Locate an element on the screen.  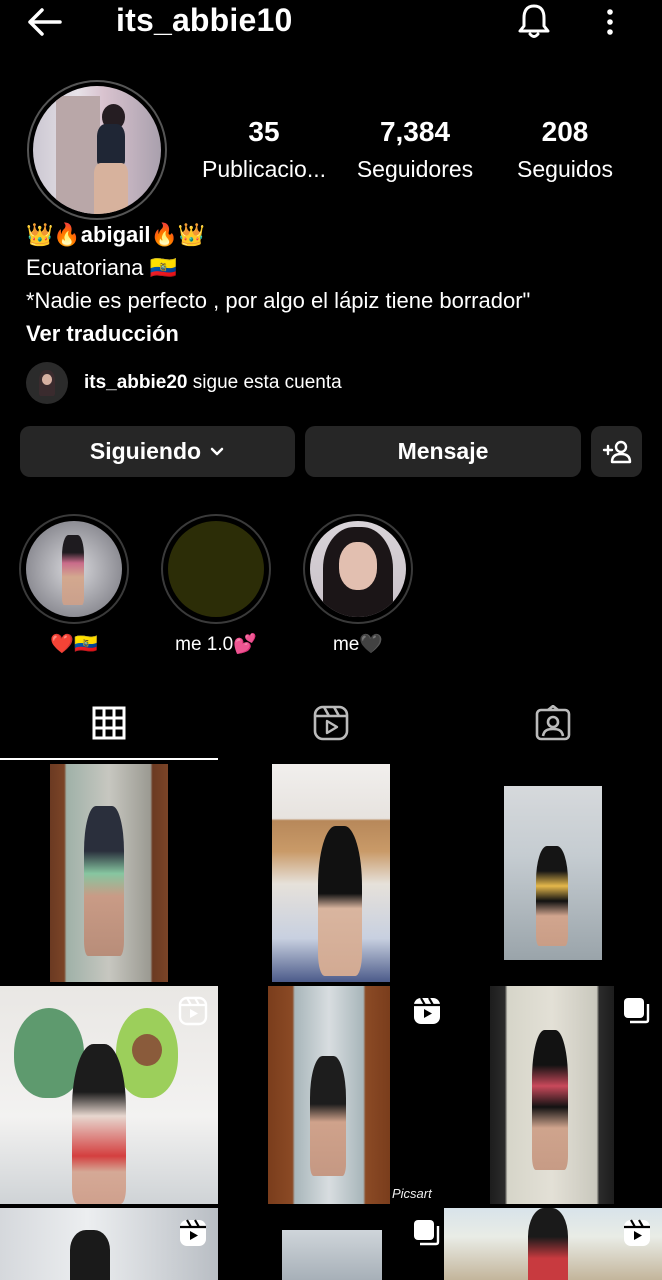
followed-by-row: its_abbie20 sigue esta cuenta is located at coordinates (184, 383).